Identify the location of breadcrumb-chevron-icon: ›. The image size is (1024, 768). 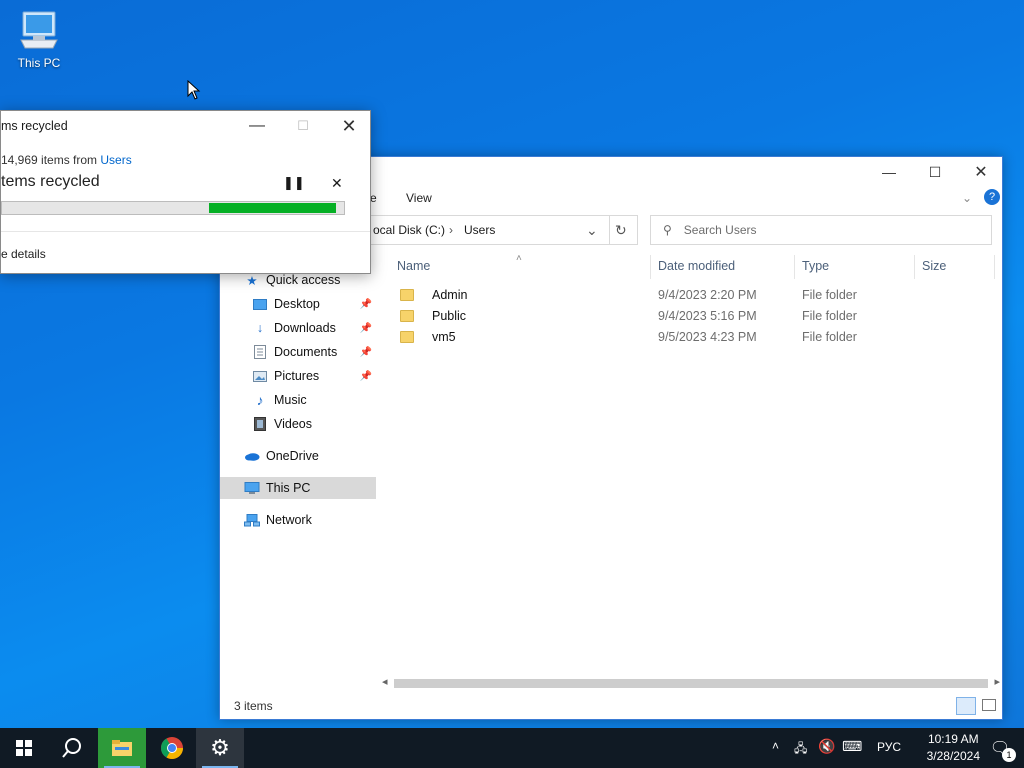
(451, 230).